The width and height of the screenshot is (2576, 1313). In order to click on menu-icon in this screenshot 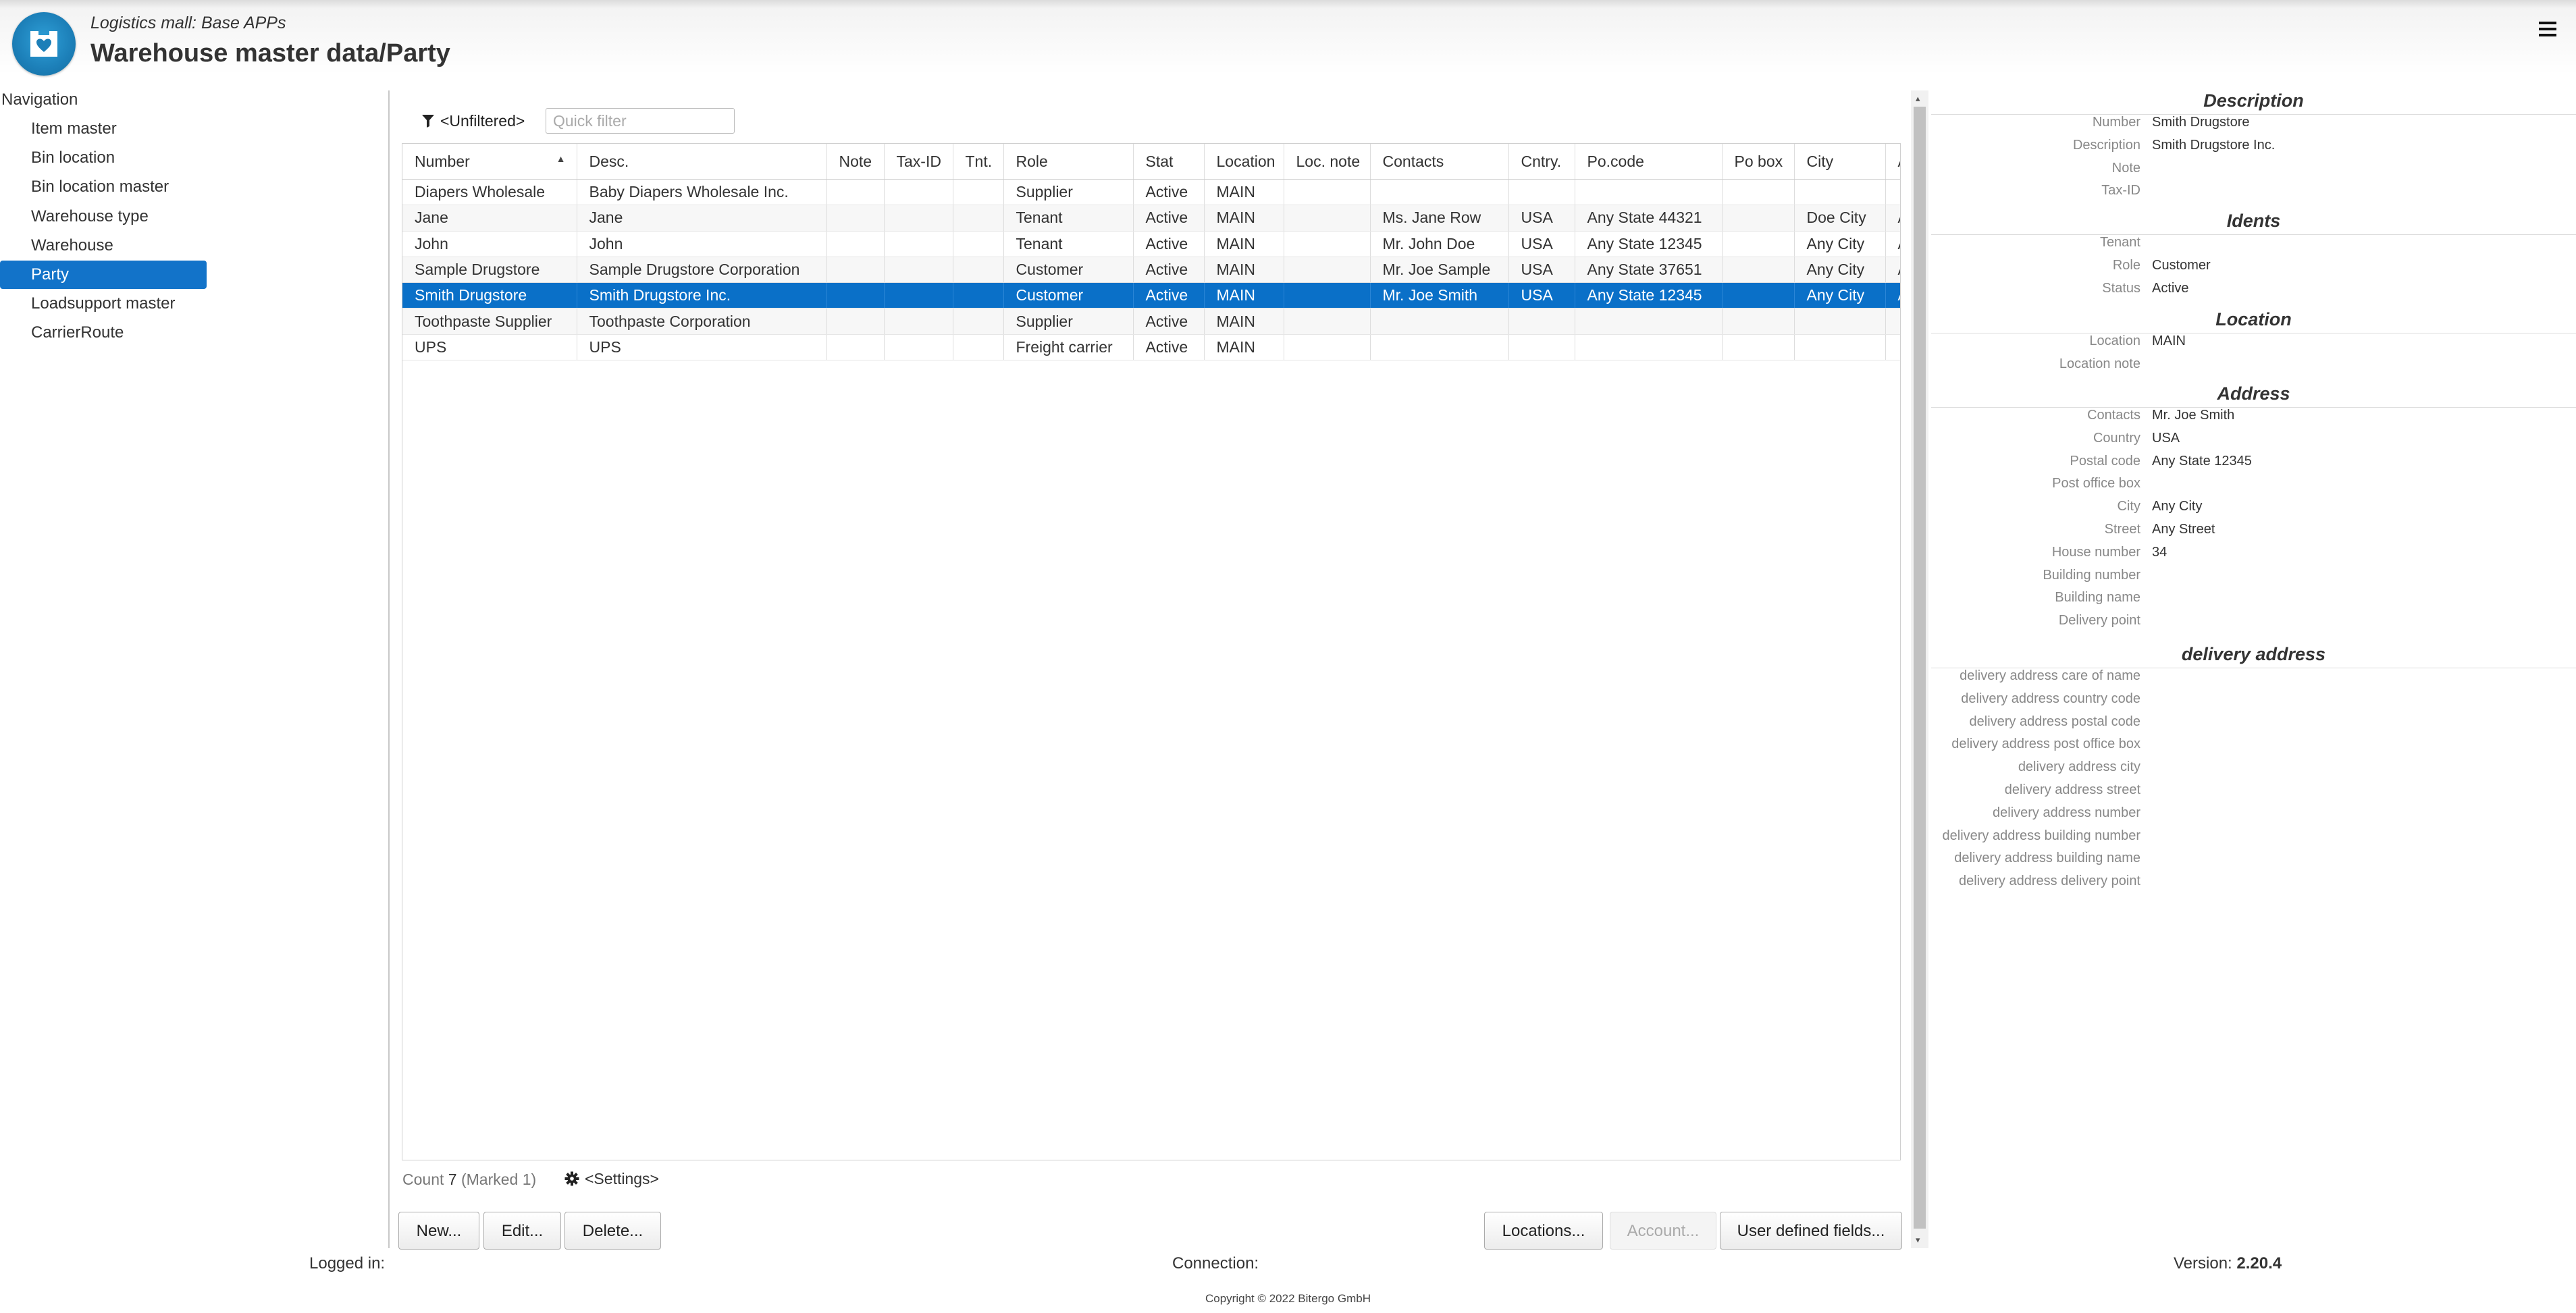, I will do `click(2548, 31)`.